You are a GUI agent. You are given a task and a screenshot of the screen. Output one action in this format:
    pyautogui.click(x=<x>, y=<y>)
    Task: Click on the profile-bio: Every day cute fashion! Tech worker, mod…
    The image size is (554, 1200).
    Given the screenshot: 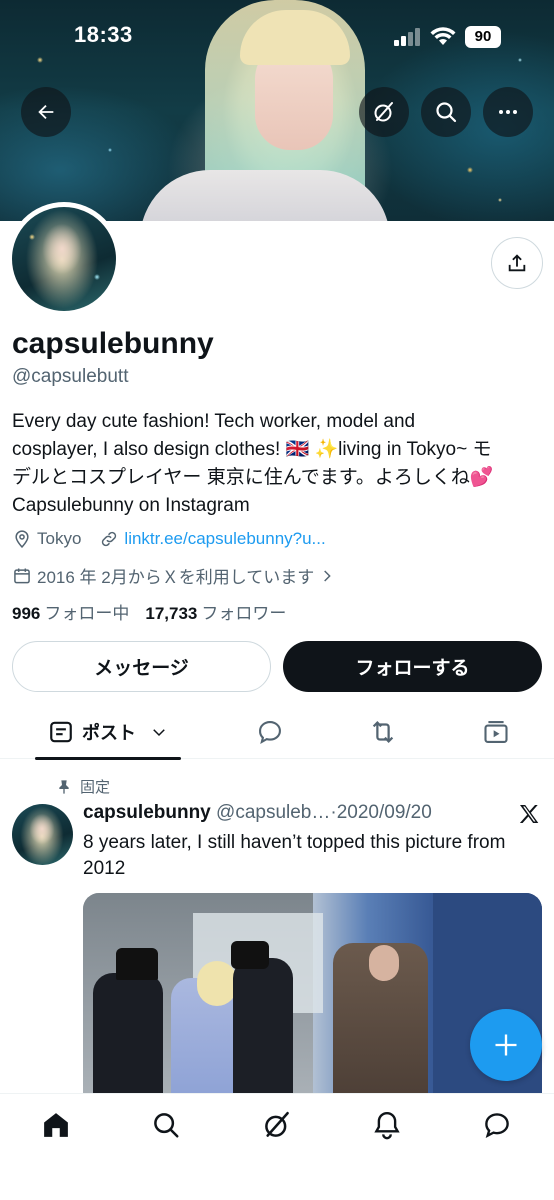 What is the action you would take?
    pyautogui.click(x=277, y=464)
    